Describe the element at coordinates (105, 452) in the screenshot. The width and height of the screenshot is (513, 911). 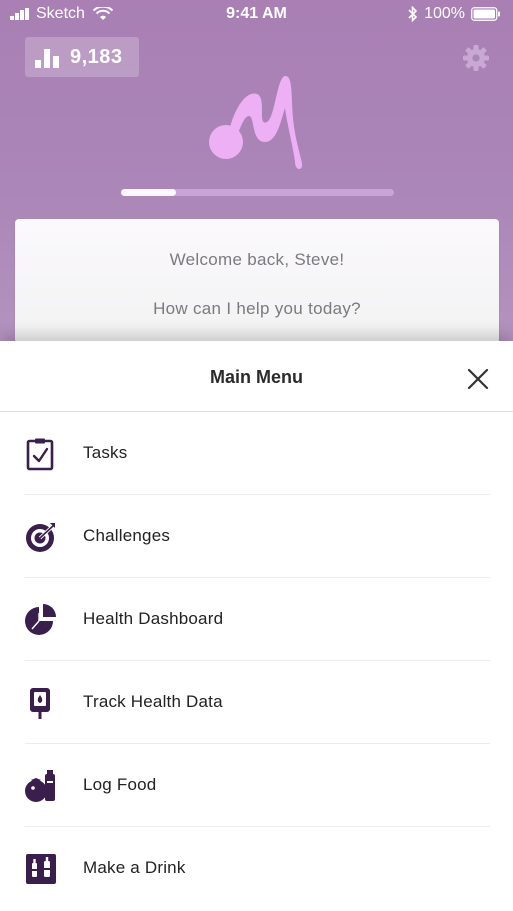
I see `menu-item-label: Tasks` at that location.